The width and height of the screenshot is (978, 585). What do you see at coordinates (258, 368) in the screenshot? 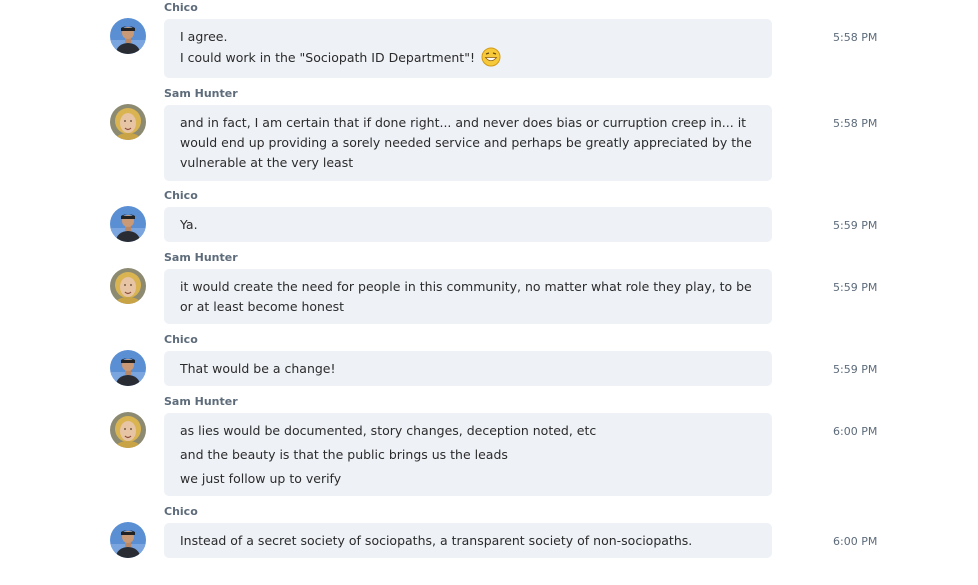
I see `message-line: That would be a change!` at bounding box center [258, 368].